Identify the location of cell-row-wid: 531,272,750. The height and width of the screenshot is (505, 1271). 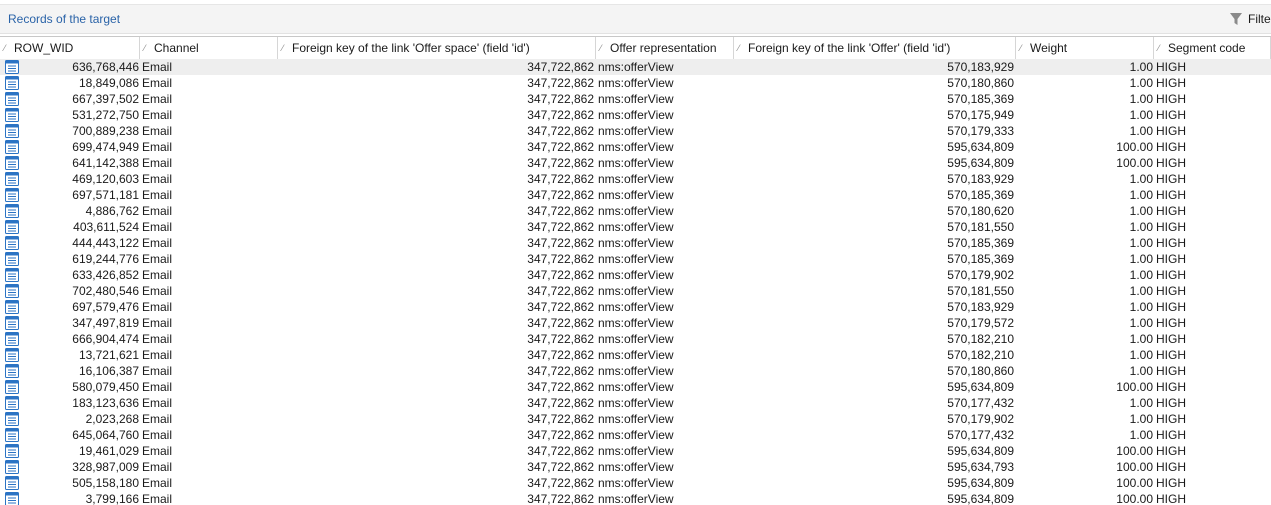
(105, 115).